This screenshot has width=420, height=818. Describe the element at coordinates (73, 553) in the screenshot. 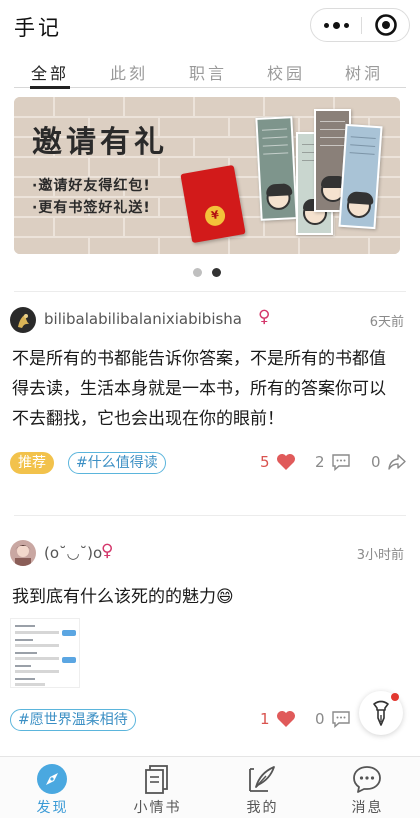

I see `post-username: (o˘◡˘)o` at that location.